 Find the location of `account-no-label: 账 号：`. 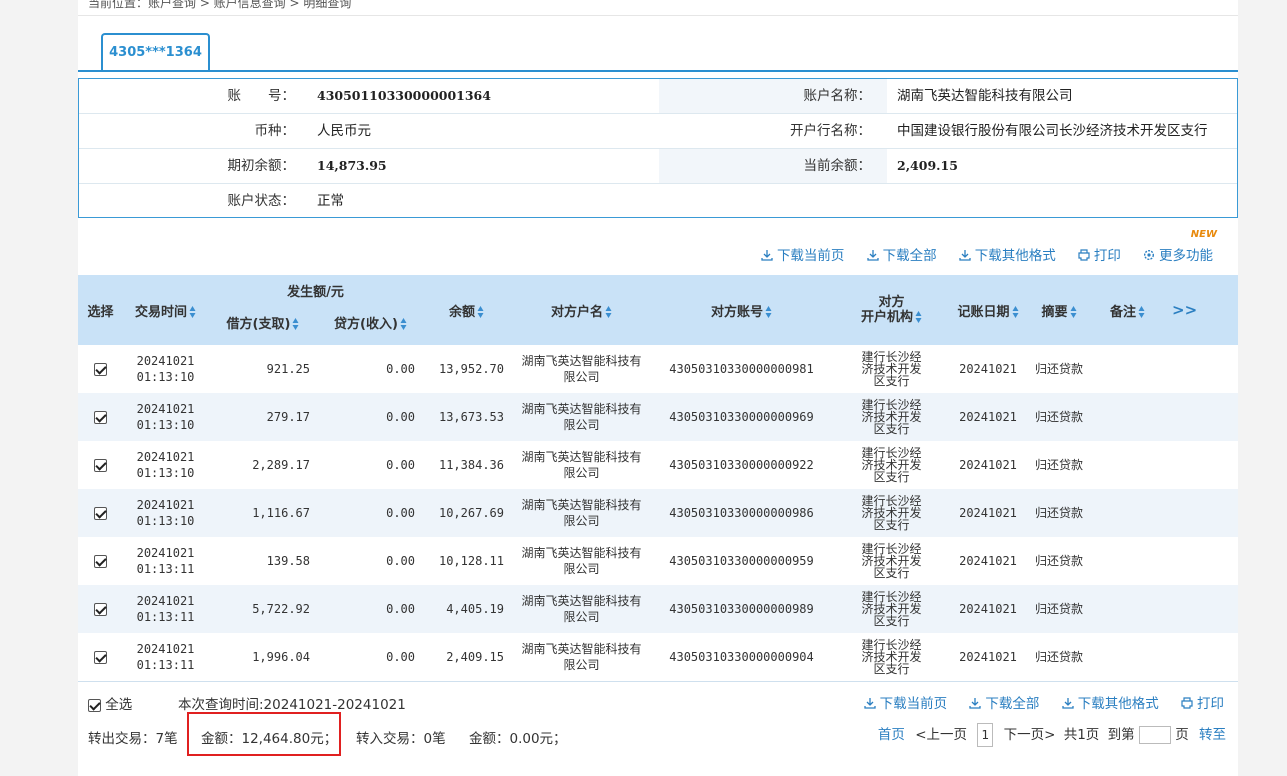

account-no-label: 账 号： is located at coordinates (261, 96).